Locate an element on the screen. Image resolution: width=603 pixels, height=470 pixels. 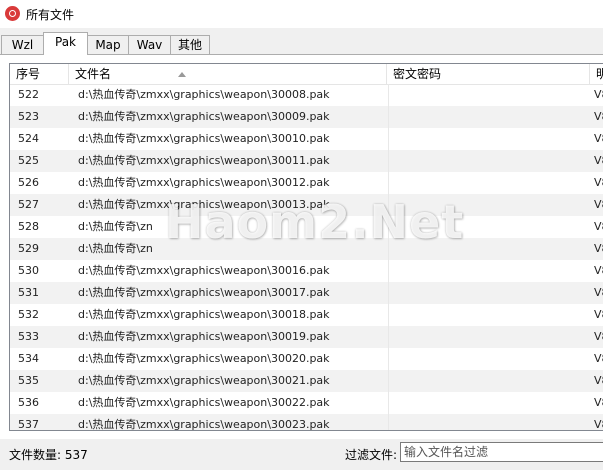
list-header: 序号 文件名 密文密码 明 is located at coordinates (306, 74).